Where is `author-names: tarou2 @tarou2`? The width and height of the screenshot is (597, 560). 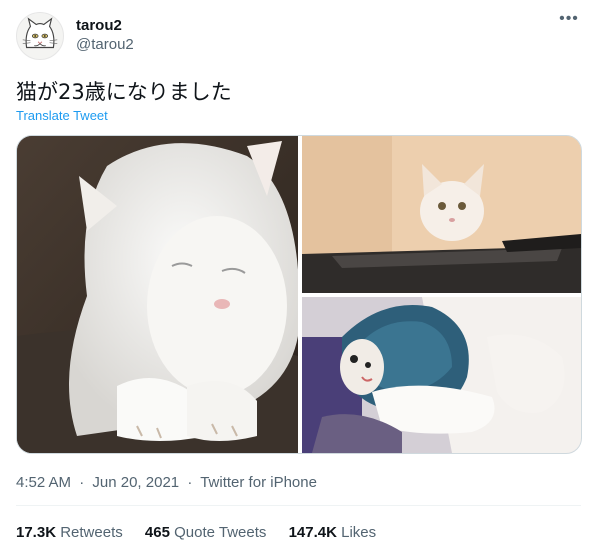
author-names: tarou2 @tarou2 is located at coordinates (105, 35).